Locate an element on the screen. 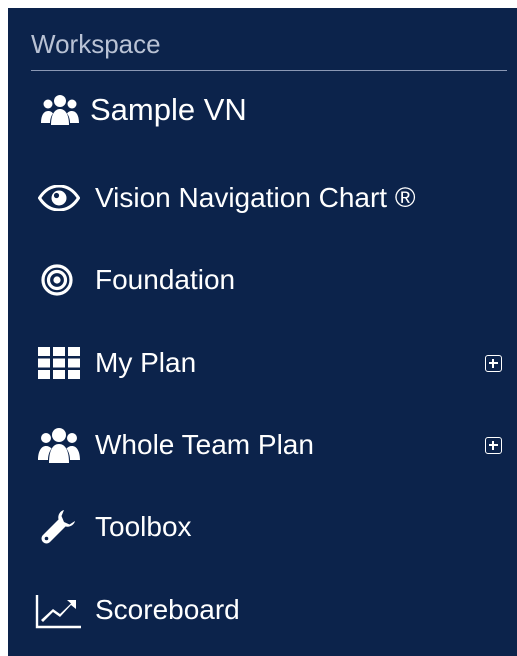 The image size is (517, 656). sidebar-item-vision-navigation-chart: Vision Navigation Chart ® is located at coordinates (262, 198).